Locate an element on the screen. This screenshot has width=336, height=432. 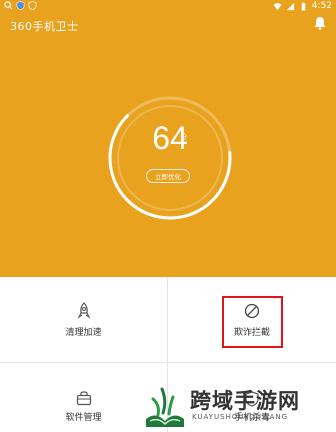
status-bar: 4:52 is located at coordinates (168, 7).